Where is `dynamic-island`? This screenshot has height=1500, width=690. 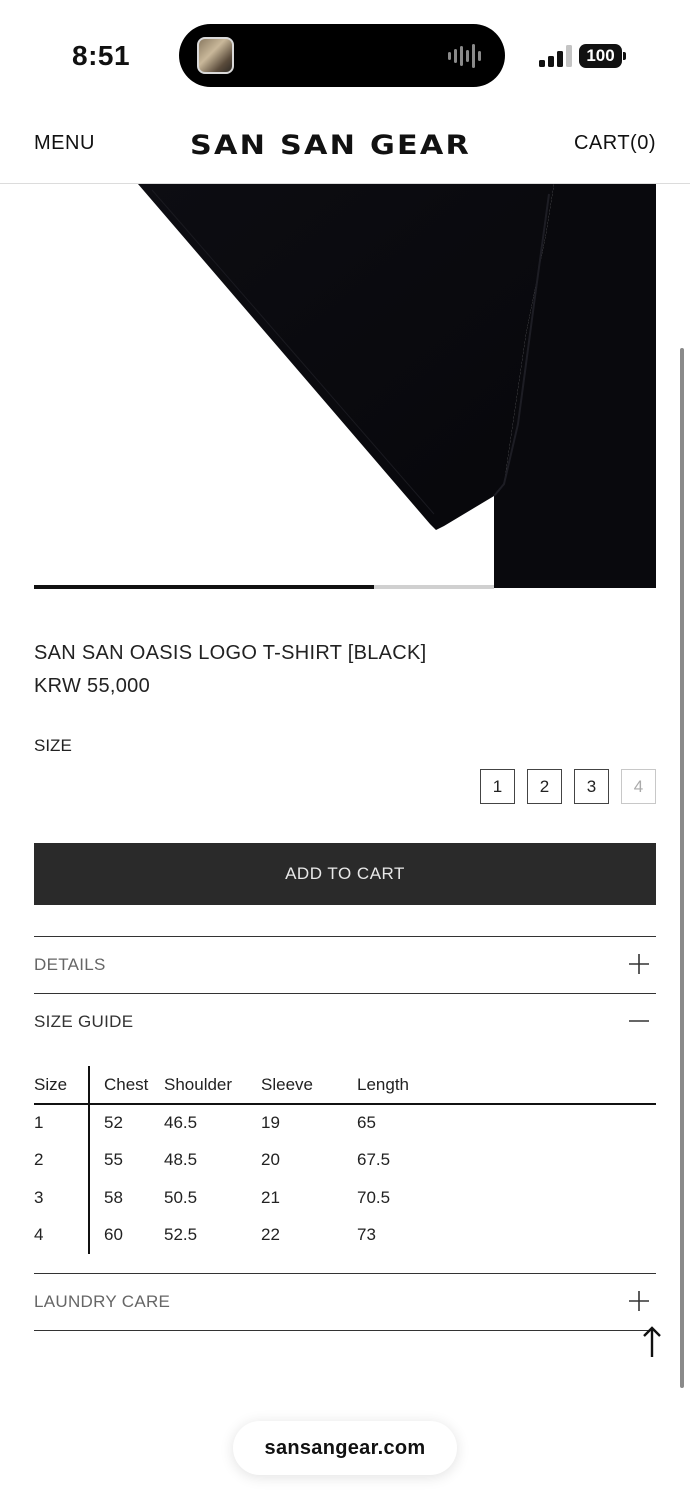
dynamic-island is located at coordinates (342, 55).